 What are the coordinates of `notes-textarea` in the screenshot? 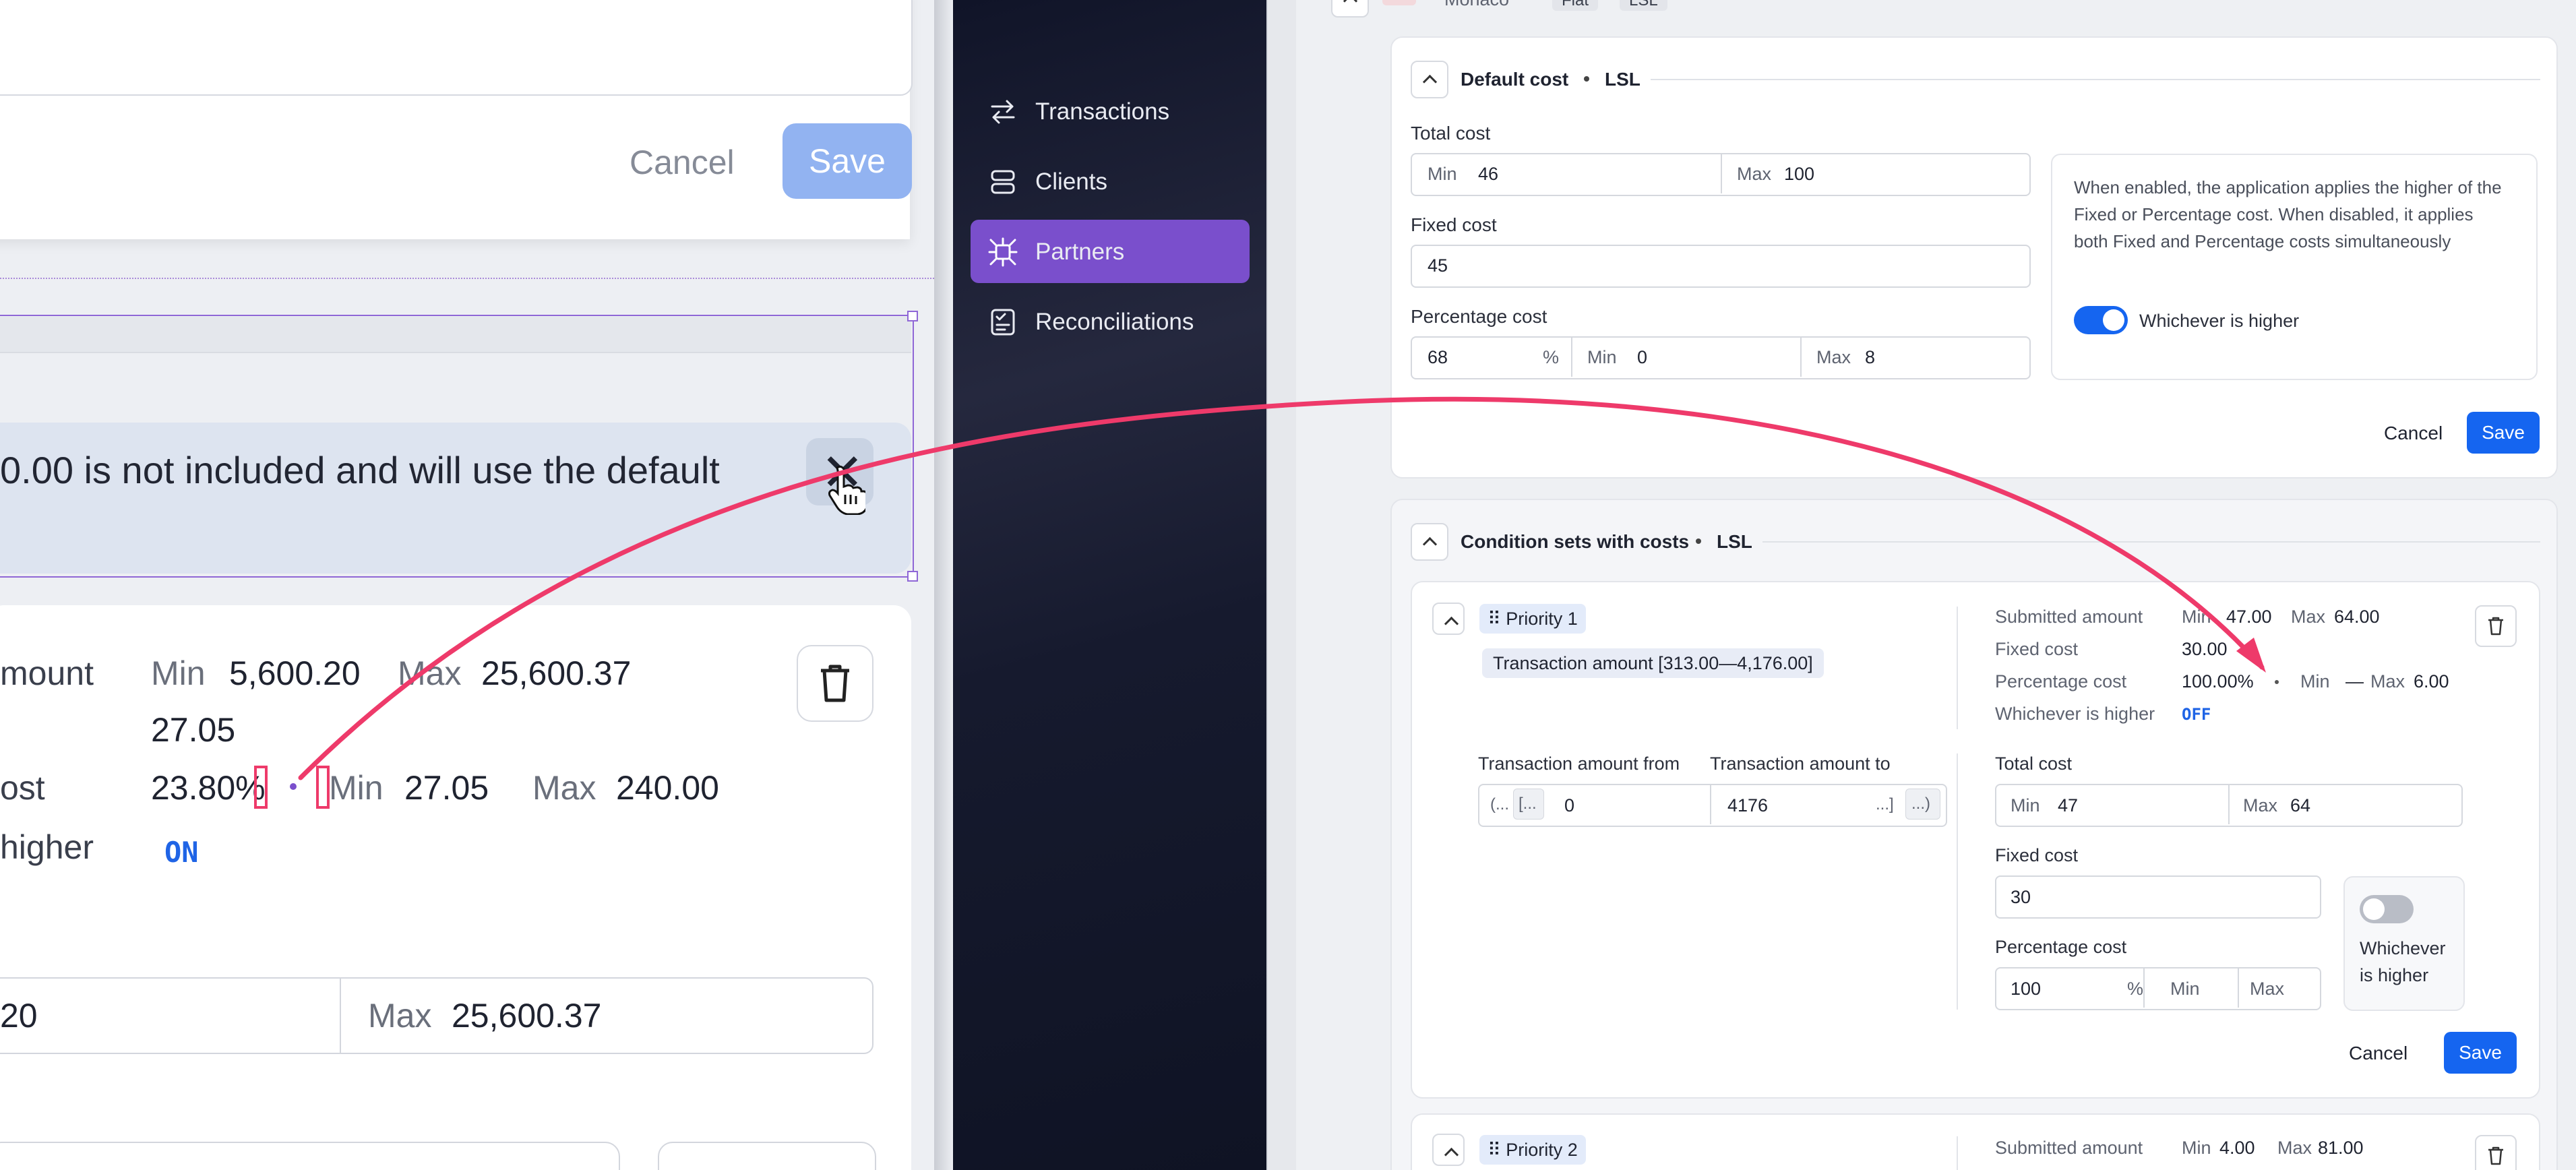 It's located at (457, 48).